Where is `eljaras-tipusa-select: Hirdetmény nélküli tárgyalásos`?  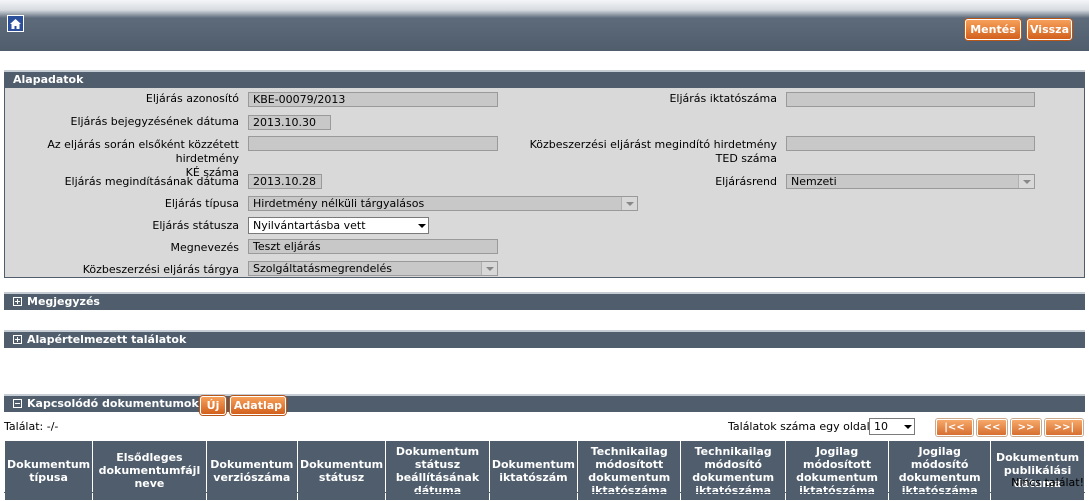 eljaras-tipusa-select: Hirdetmény nélküli tárgyalásos is located at coordinates (443, 203).